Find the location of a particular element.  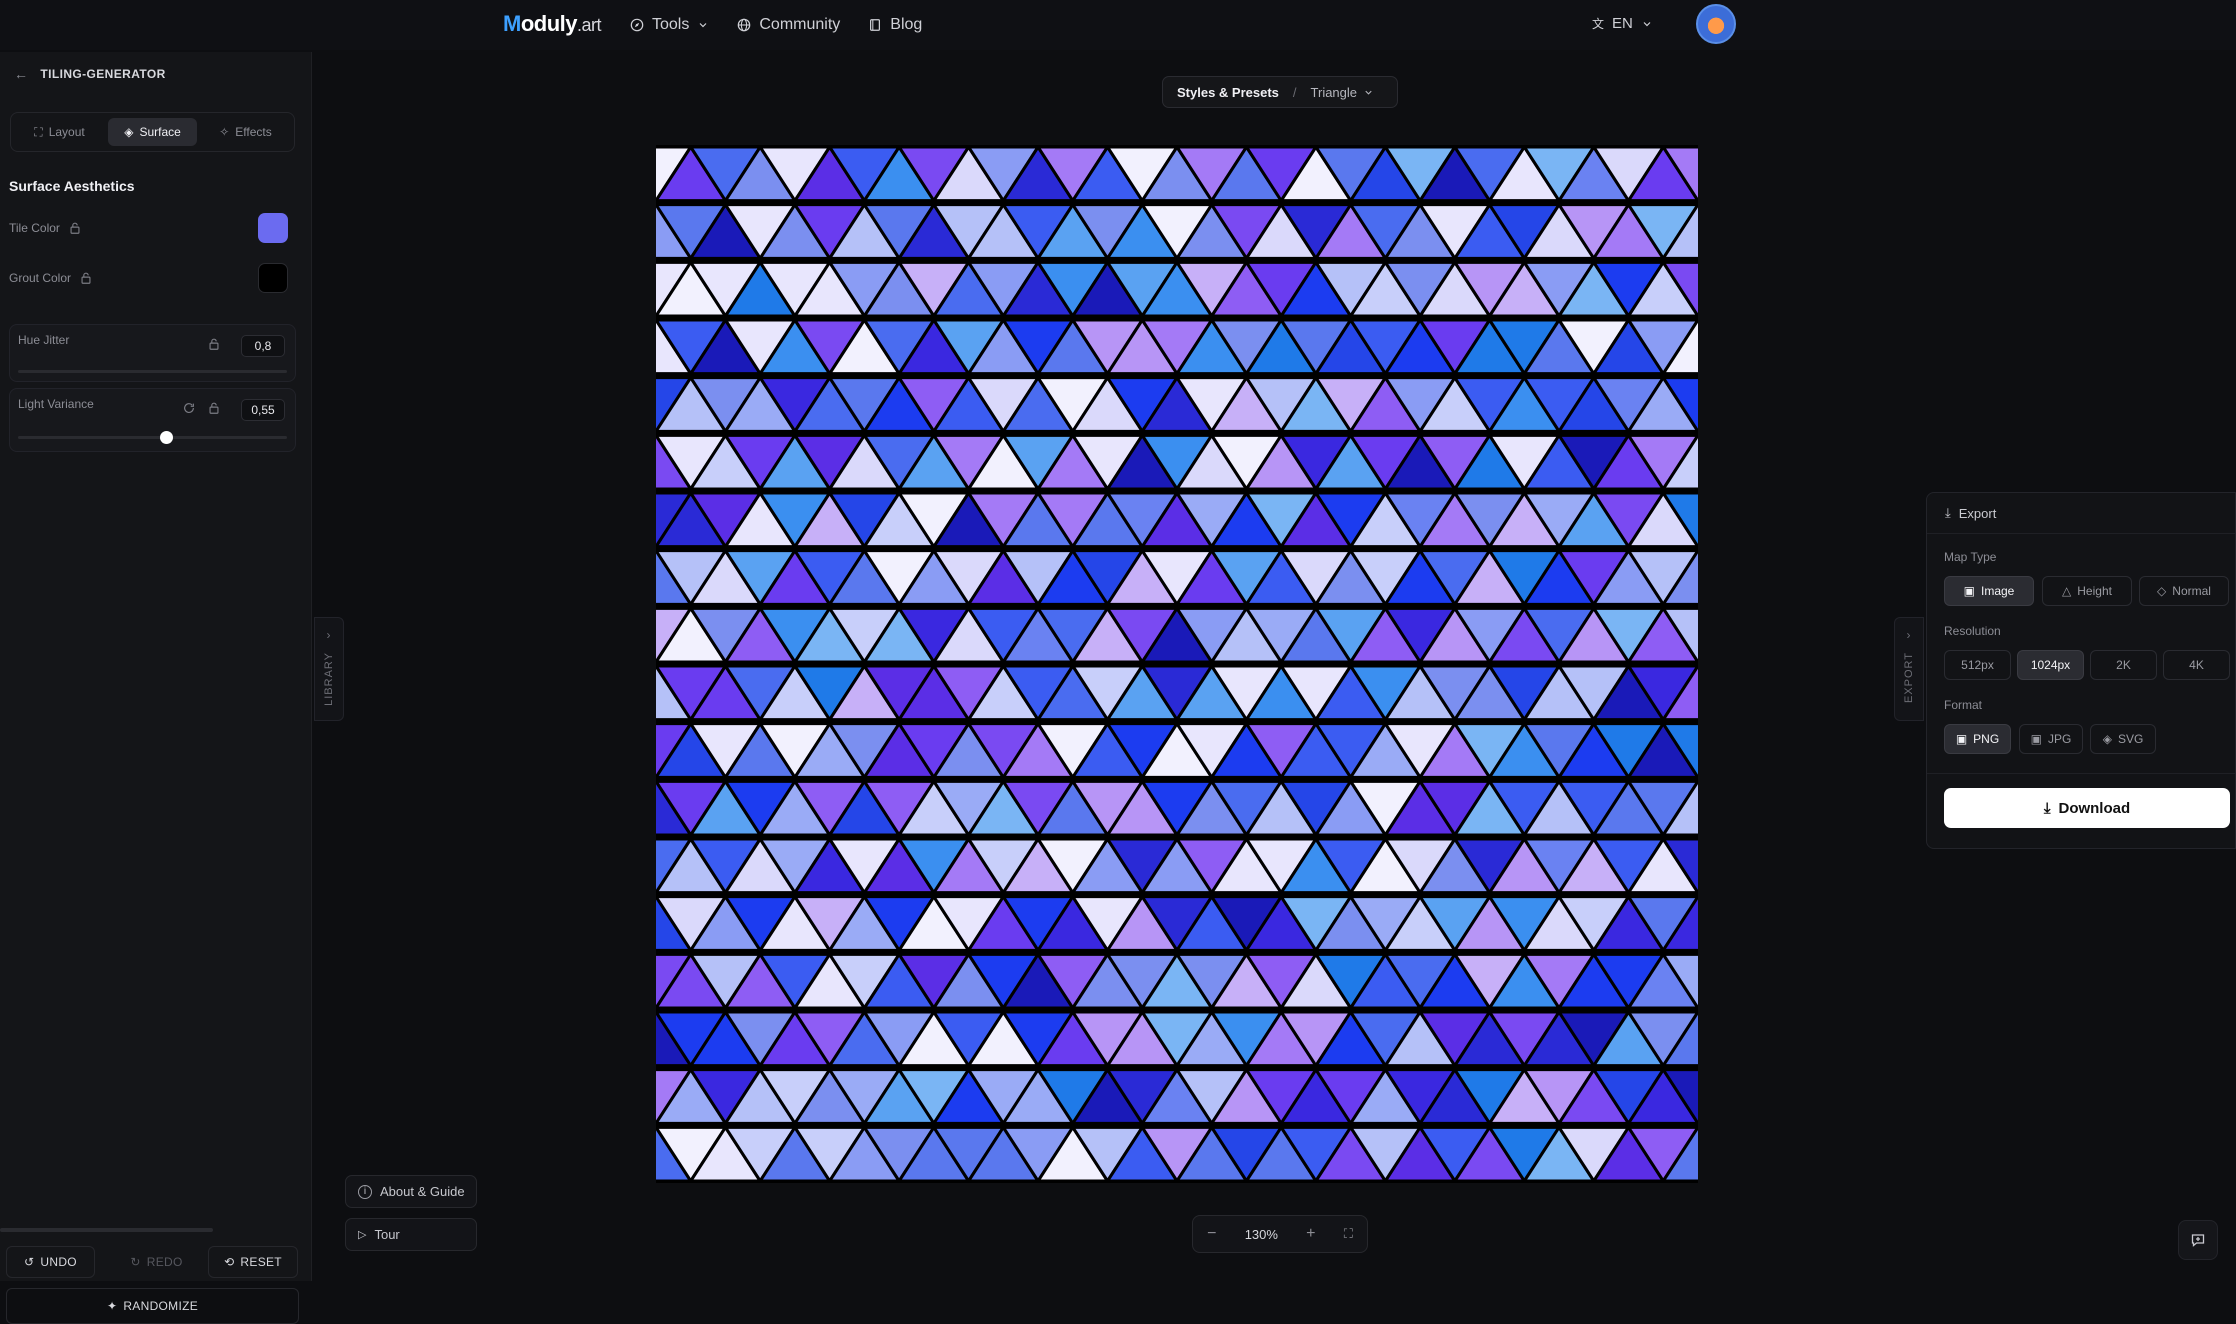

hue-jitter-value: 0,8 is located at coordinates (263, 346).